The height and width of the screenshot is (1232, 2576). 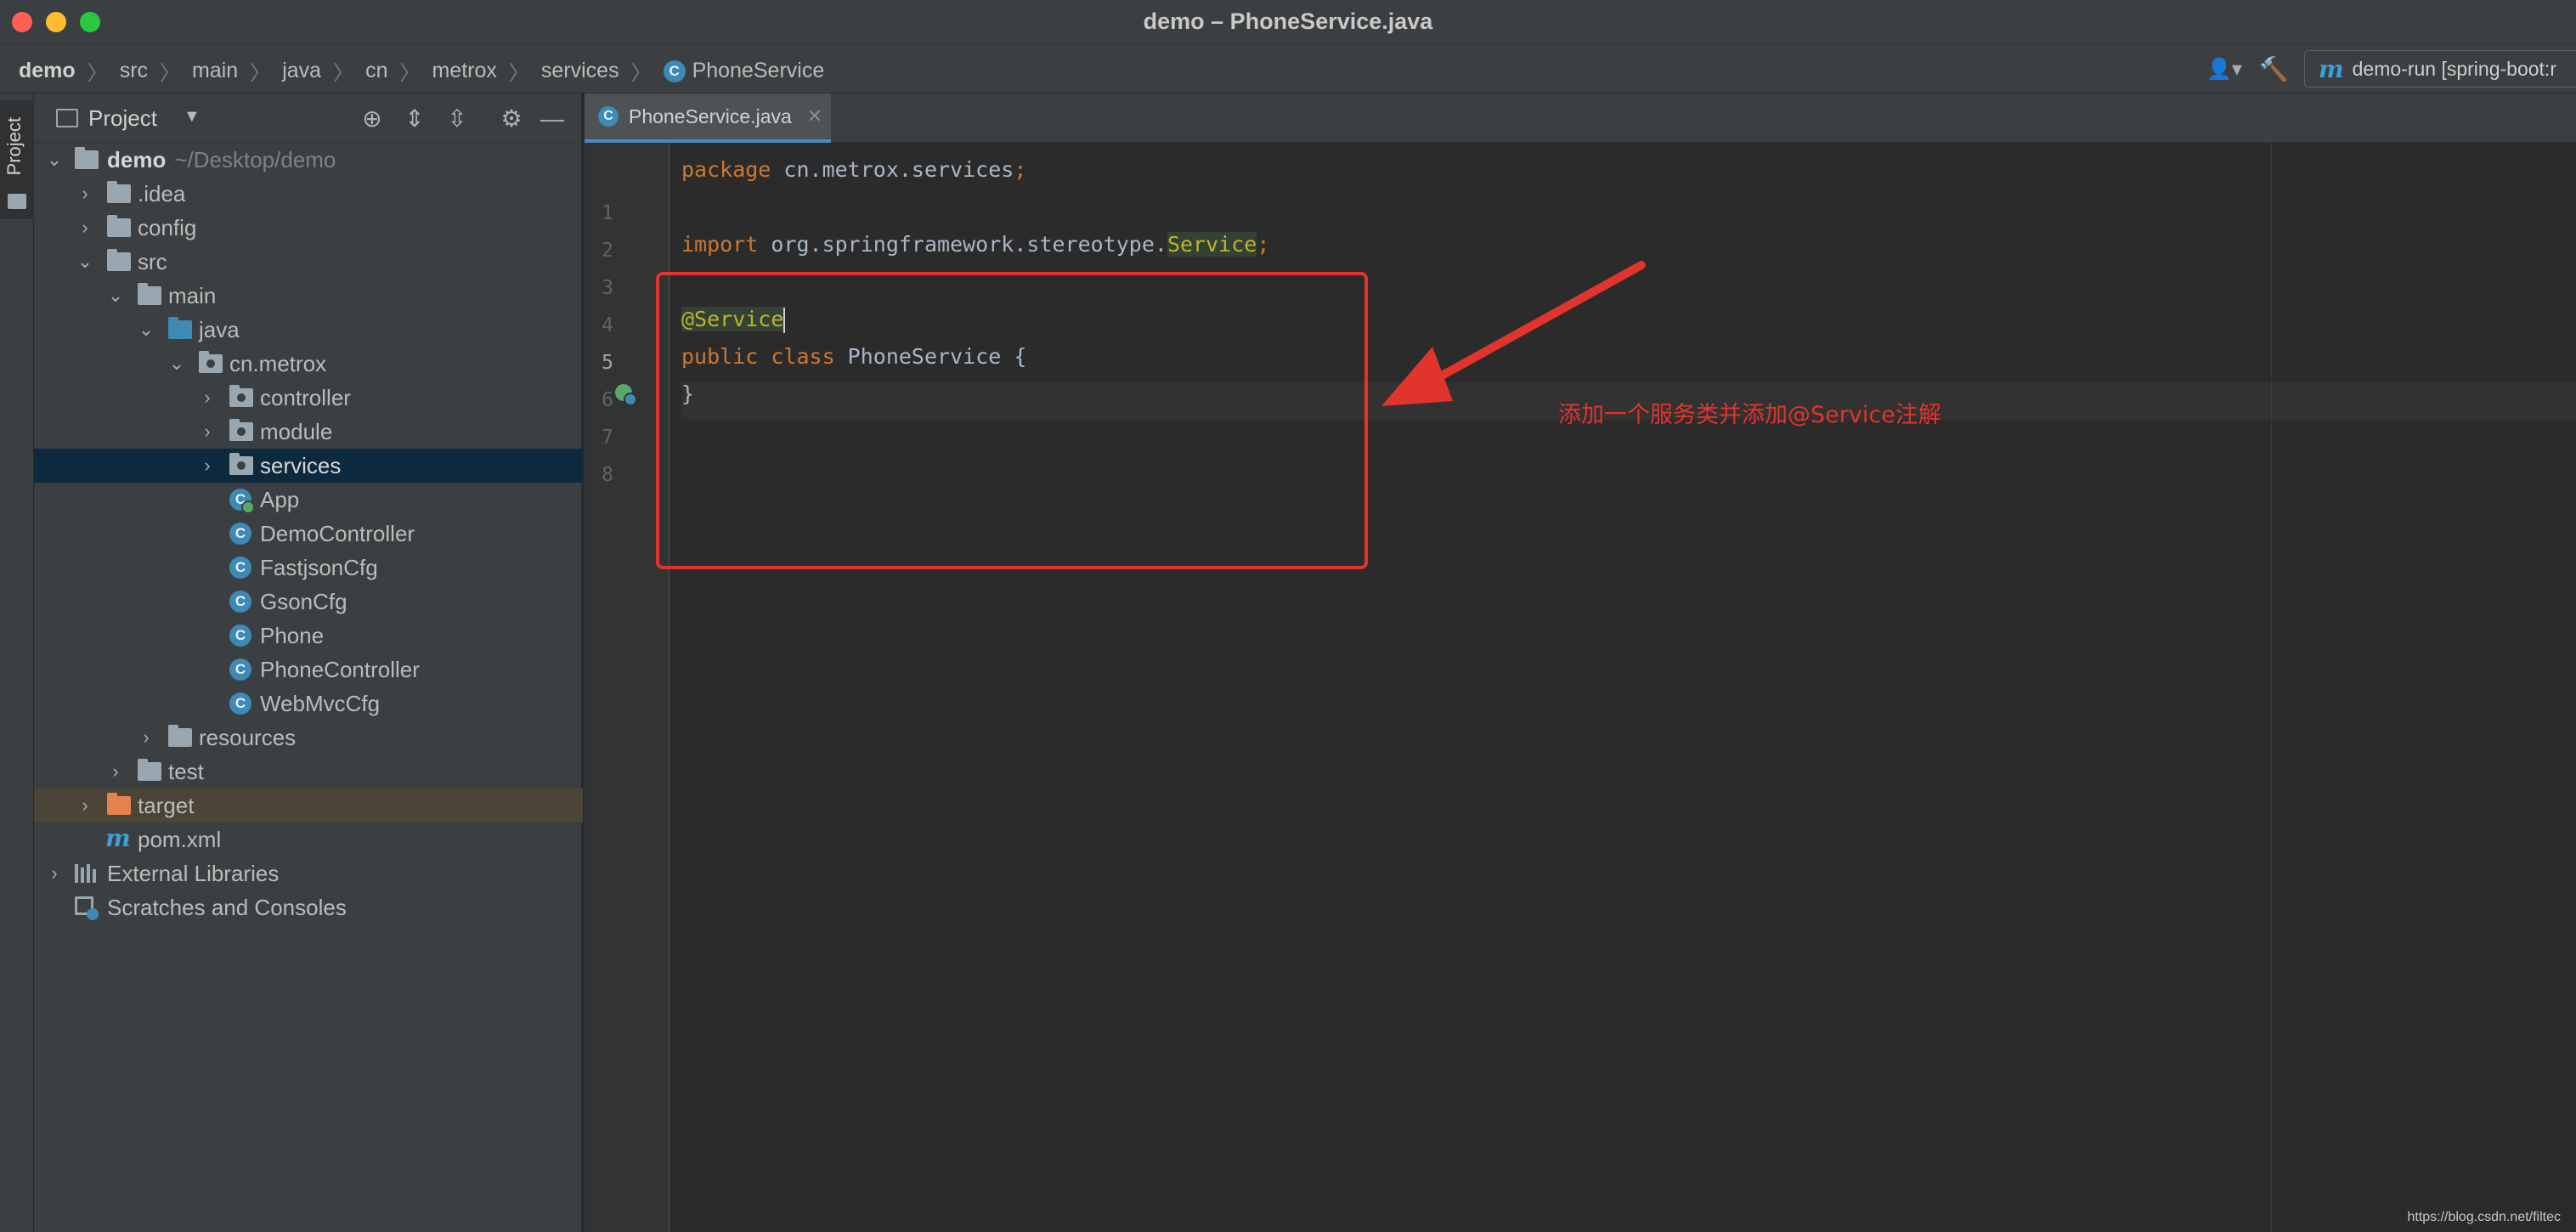 What do you see at coordinates (580, 71) in the screenshot?
I see `breadcrumb-item: services` at bounding box center [580, 71].